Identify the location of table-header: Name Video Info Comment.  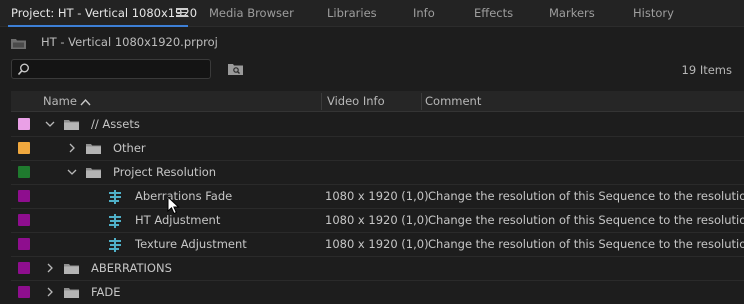
(377, 101).